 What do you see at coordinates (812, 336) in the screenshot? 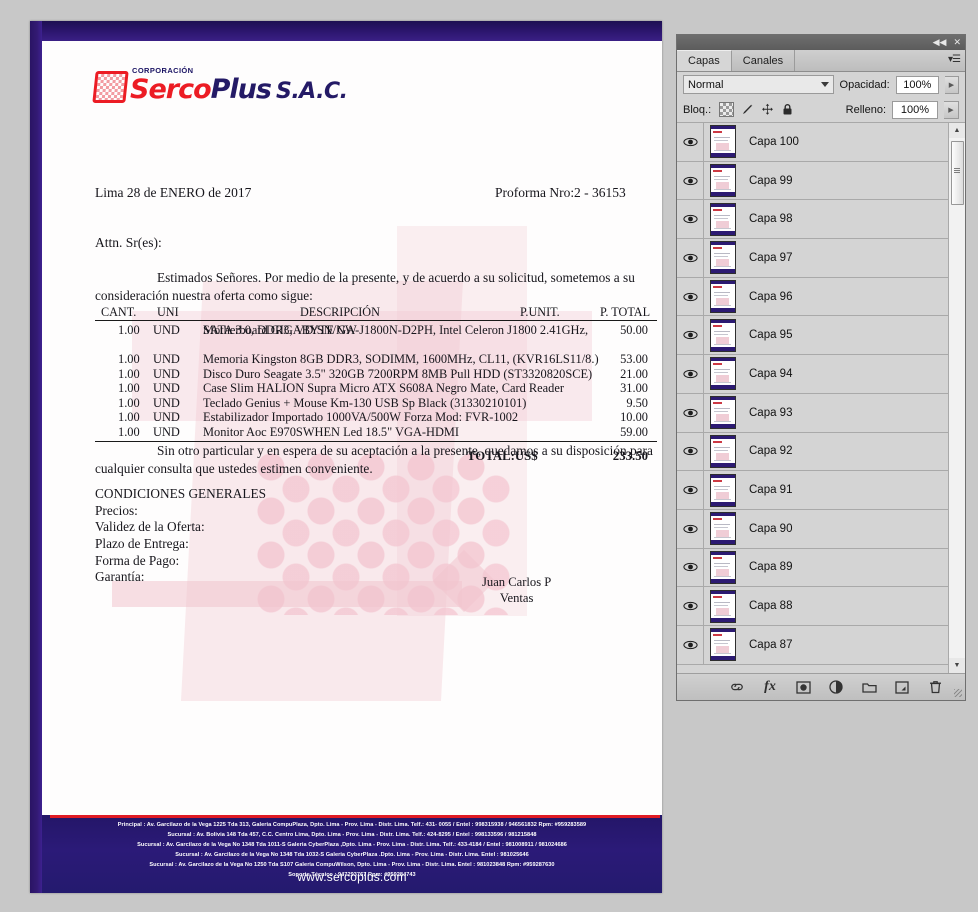
I see `list-item: Capa 95` at bounding box center [812, 336].